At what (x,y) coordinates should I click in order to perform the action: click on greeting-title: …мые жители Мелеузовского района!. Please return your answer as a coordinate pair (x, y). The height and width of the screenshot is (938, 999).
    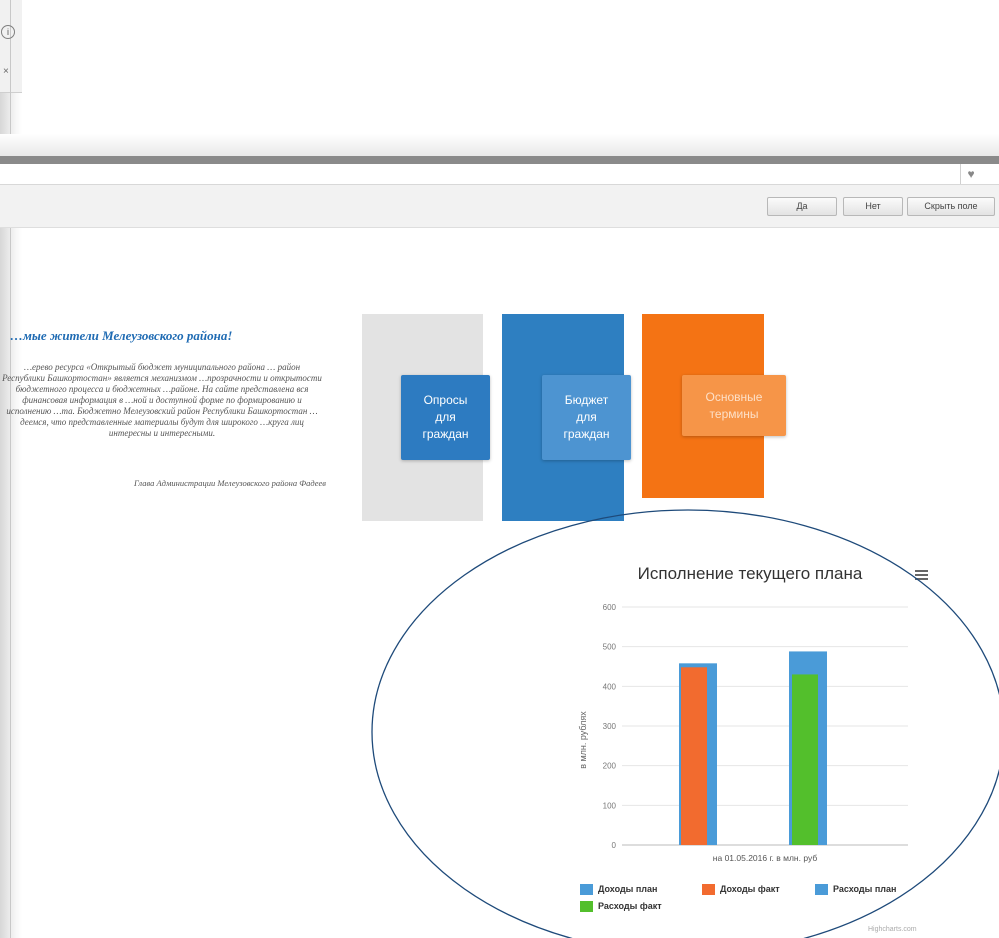
    Looking at the image, I should click on (121, 335).